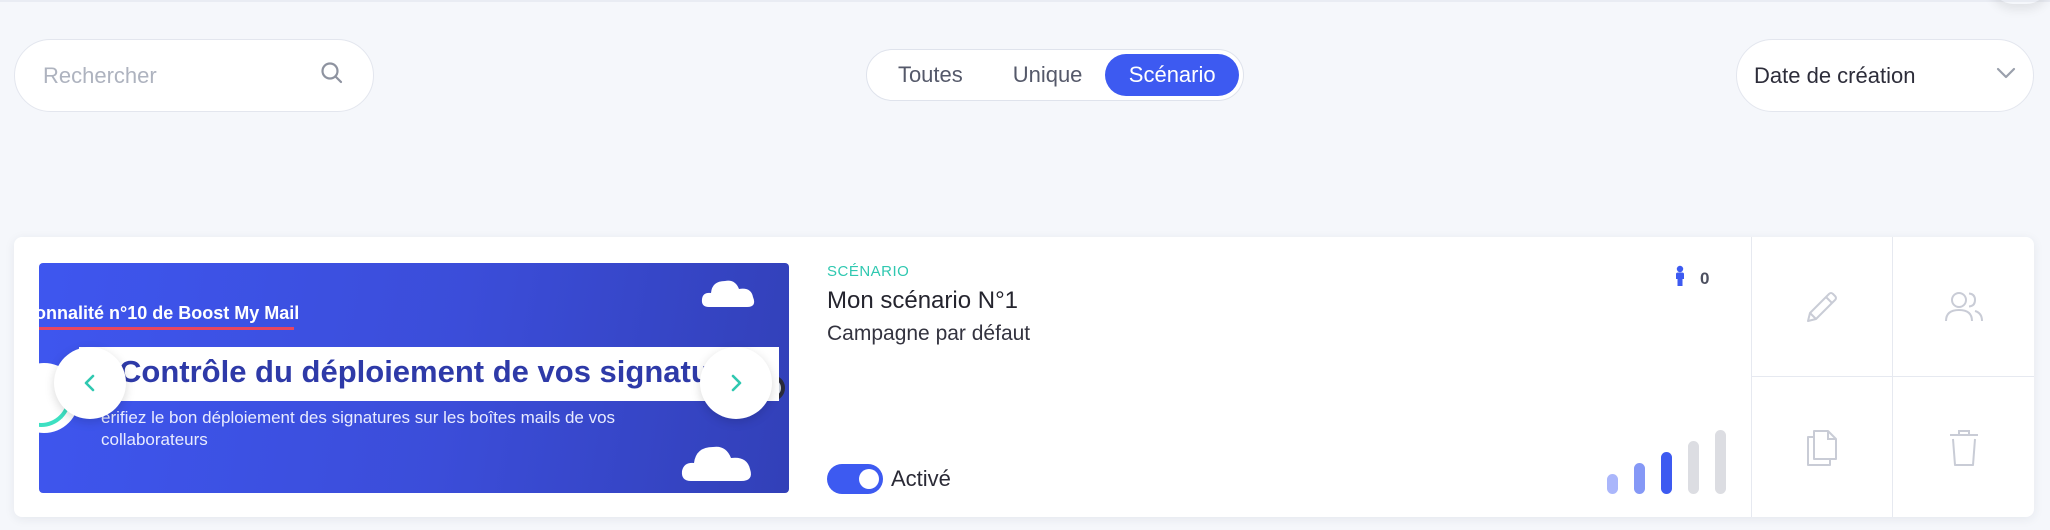  What do you see at coordinates (1048, 75) in the screenshot?
I see `filter-unique: Unique` at bounding box center [1048, 75].